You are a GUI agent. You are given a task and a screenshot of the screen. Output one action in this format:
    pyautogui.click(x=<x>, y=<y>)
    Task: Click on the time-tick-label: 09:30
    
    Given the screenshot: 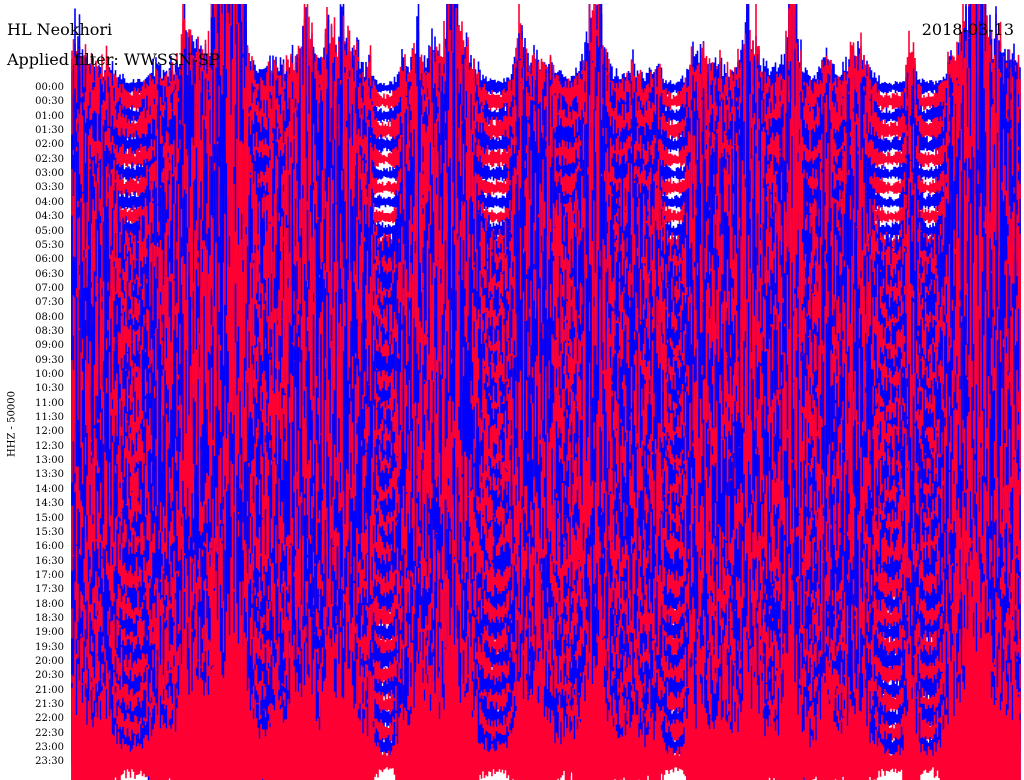 What is the action you would take?
    pyautogui.click(x=49, y=360)
    